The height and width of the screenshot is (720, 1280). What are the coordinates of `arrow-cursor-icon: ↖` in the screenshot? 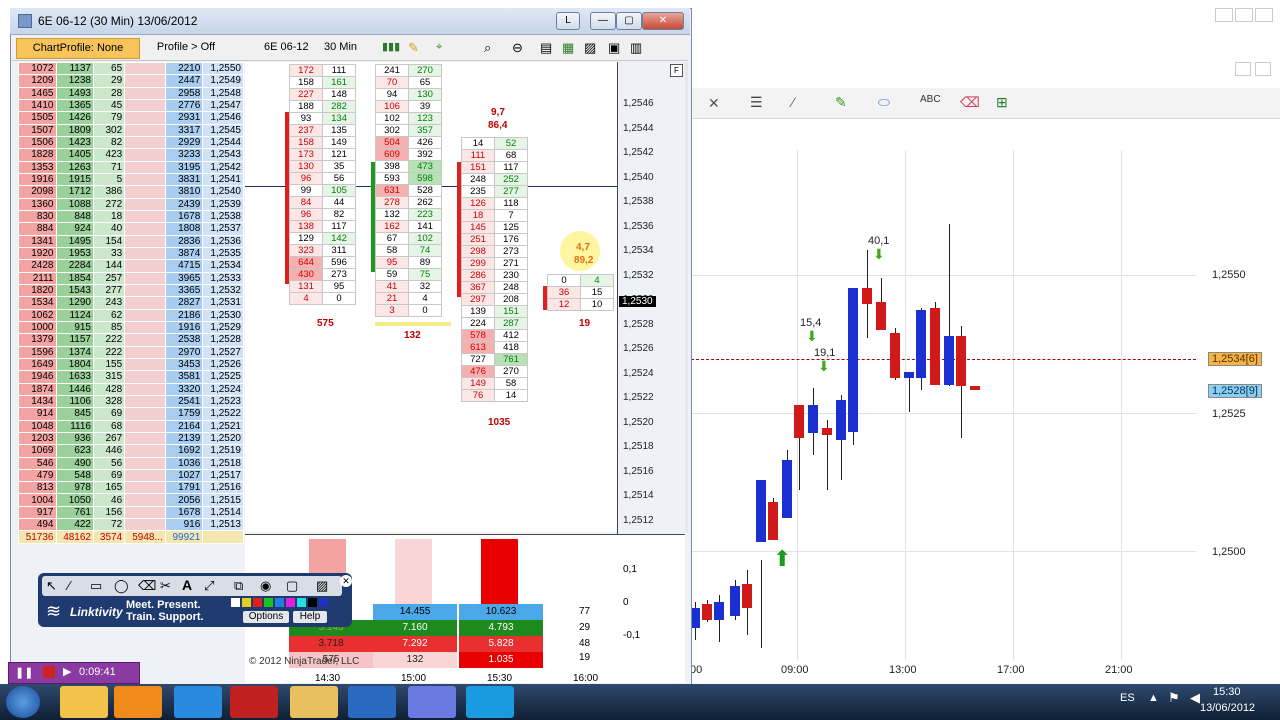 It's located at (51, 586).